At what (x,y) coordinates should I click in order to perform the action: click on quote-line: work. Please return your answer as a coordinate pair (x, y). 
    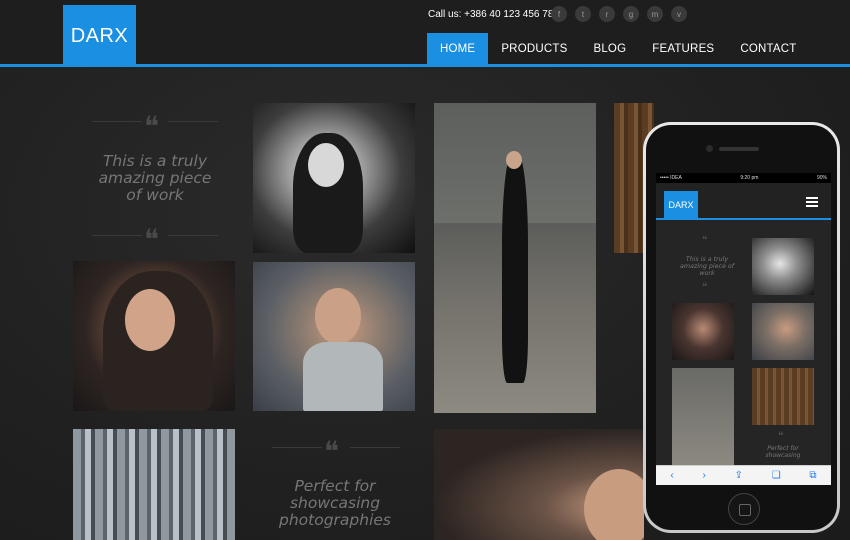
    Looking at the image, I should click on (707, 273).